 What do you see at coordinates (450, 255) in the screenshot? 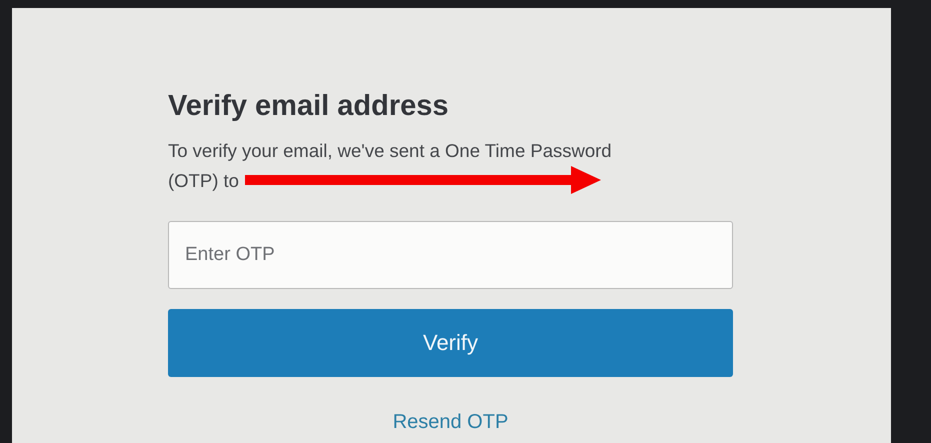
I see `otp-input-field: Enter OTP` at bounding box center [450, 255].